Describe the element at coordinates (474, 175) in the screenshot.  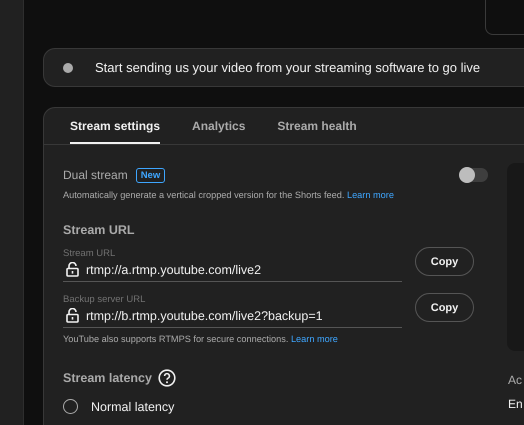
I see `toggle-switch` at that location.